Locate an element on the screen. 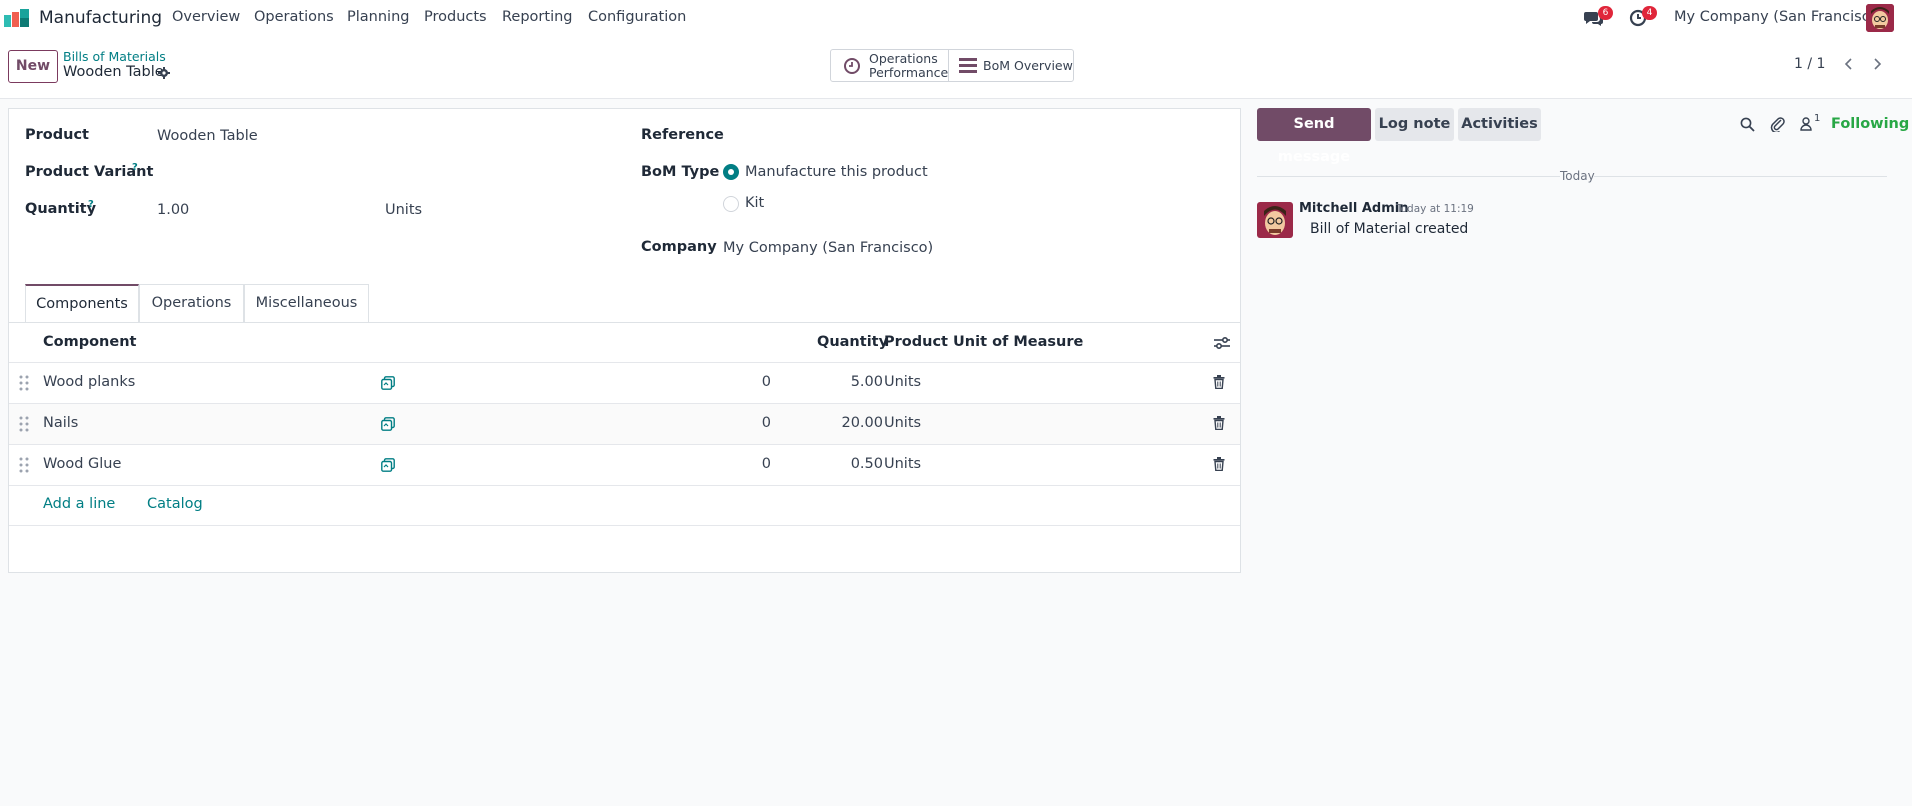 The image size is (1912, 806). activities-button: Activities is located at coordinates (1499, 124).